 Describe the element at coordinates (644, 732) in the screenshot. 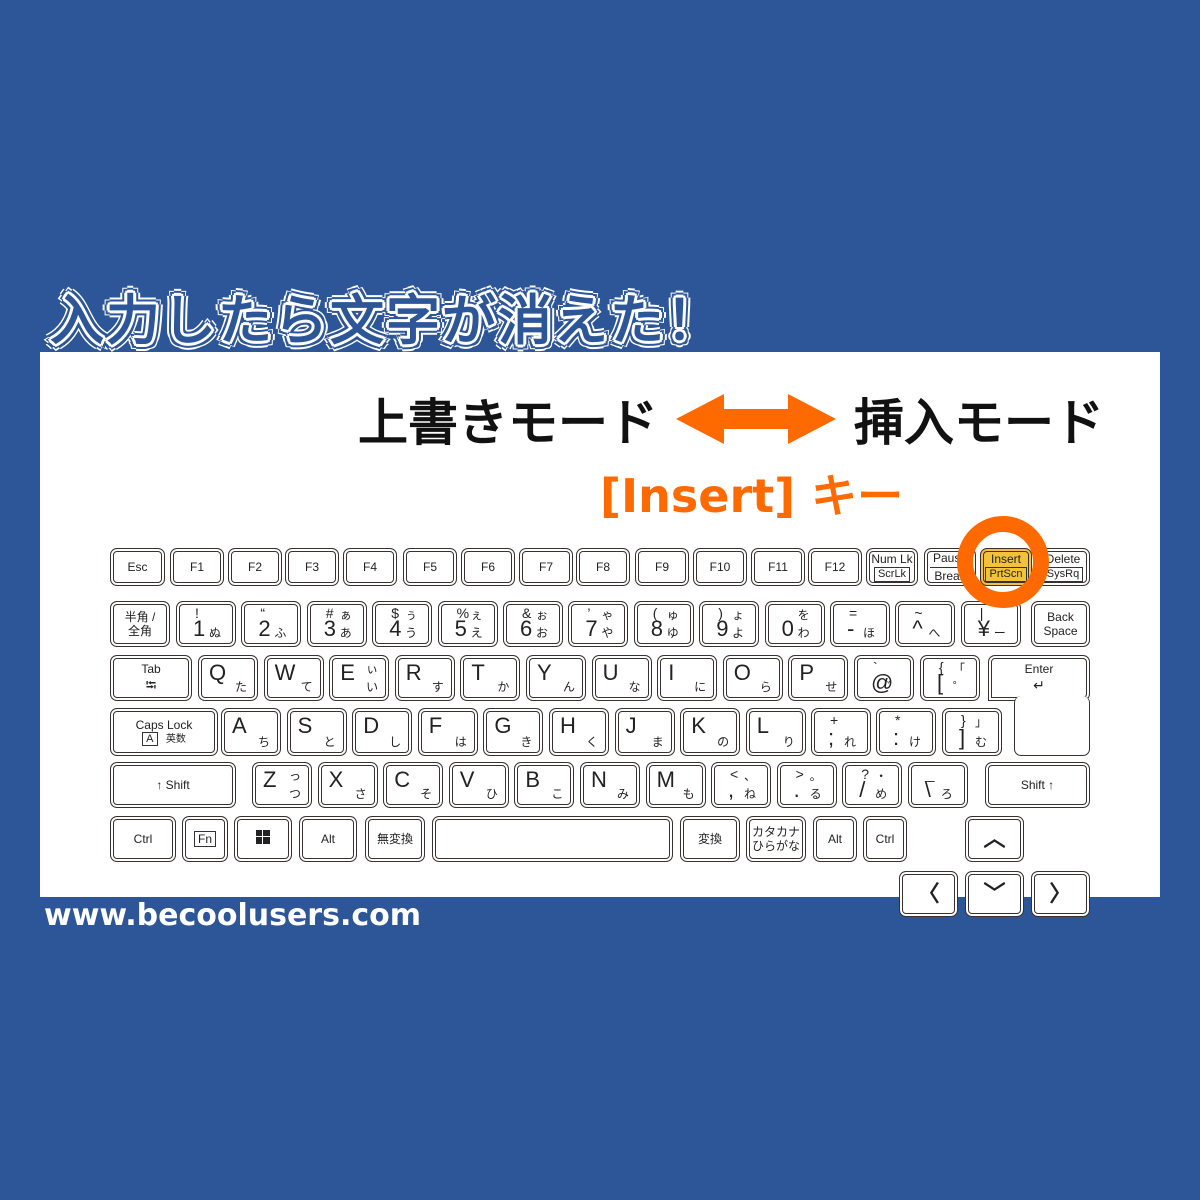

I see `key-j: Jま` at that location.